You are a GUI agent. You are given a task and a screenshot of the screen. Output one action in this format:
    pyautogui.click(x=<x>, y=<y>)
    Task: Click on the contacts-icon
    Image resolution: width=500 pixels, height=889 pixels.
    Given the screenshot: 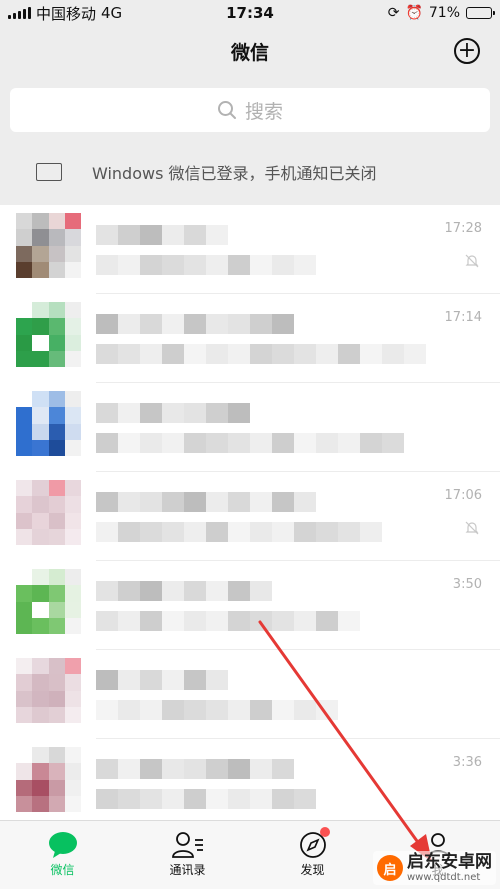 What is the action you would take?
    pyautogui.click(x=188, y=845)
    